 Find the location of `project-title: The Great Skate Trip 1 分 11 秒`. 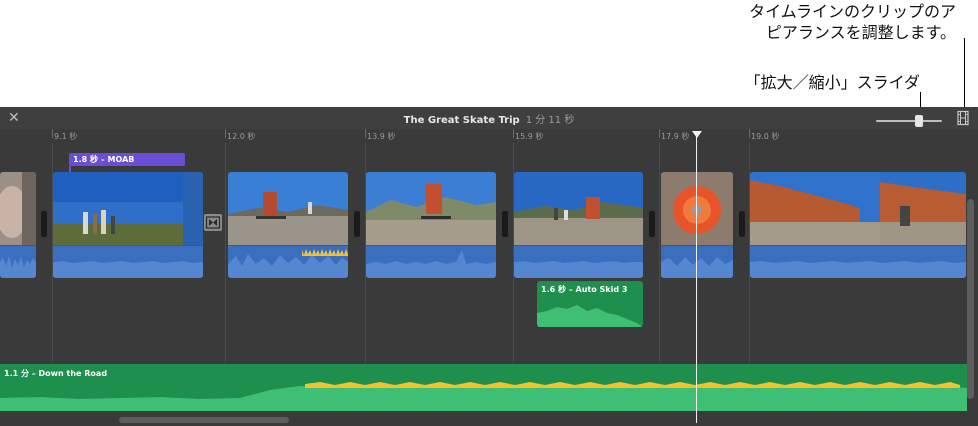

project-title: The Great Skate Trip 1 分 11 秒 is located at coordinates (489, 118).